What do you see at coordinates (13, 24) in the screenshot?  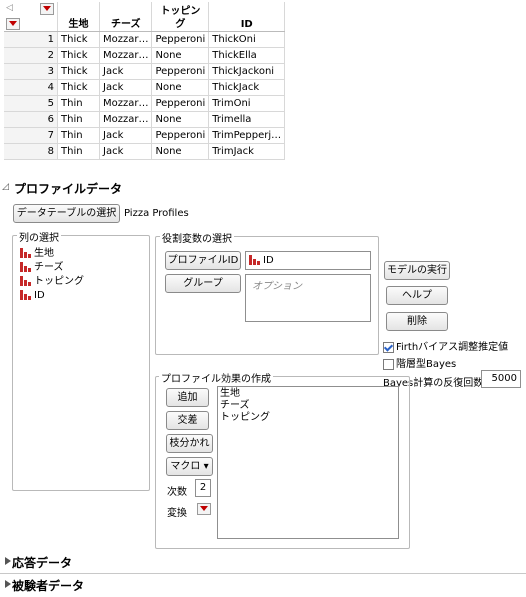 I see `rows-menu-icon` at bounding box center [13, 24].